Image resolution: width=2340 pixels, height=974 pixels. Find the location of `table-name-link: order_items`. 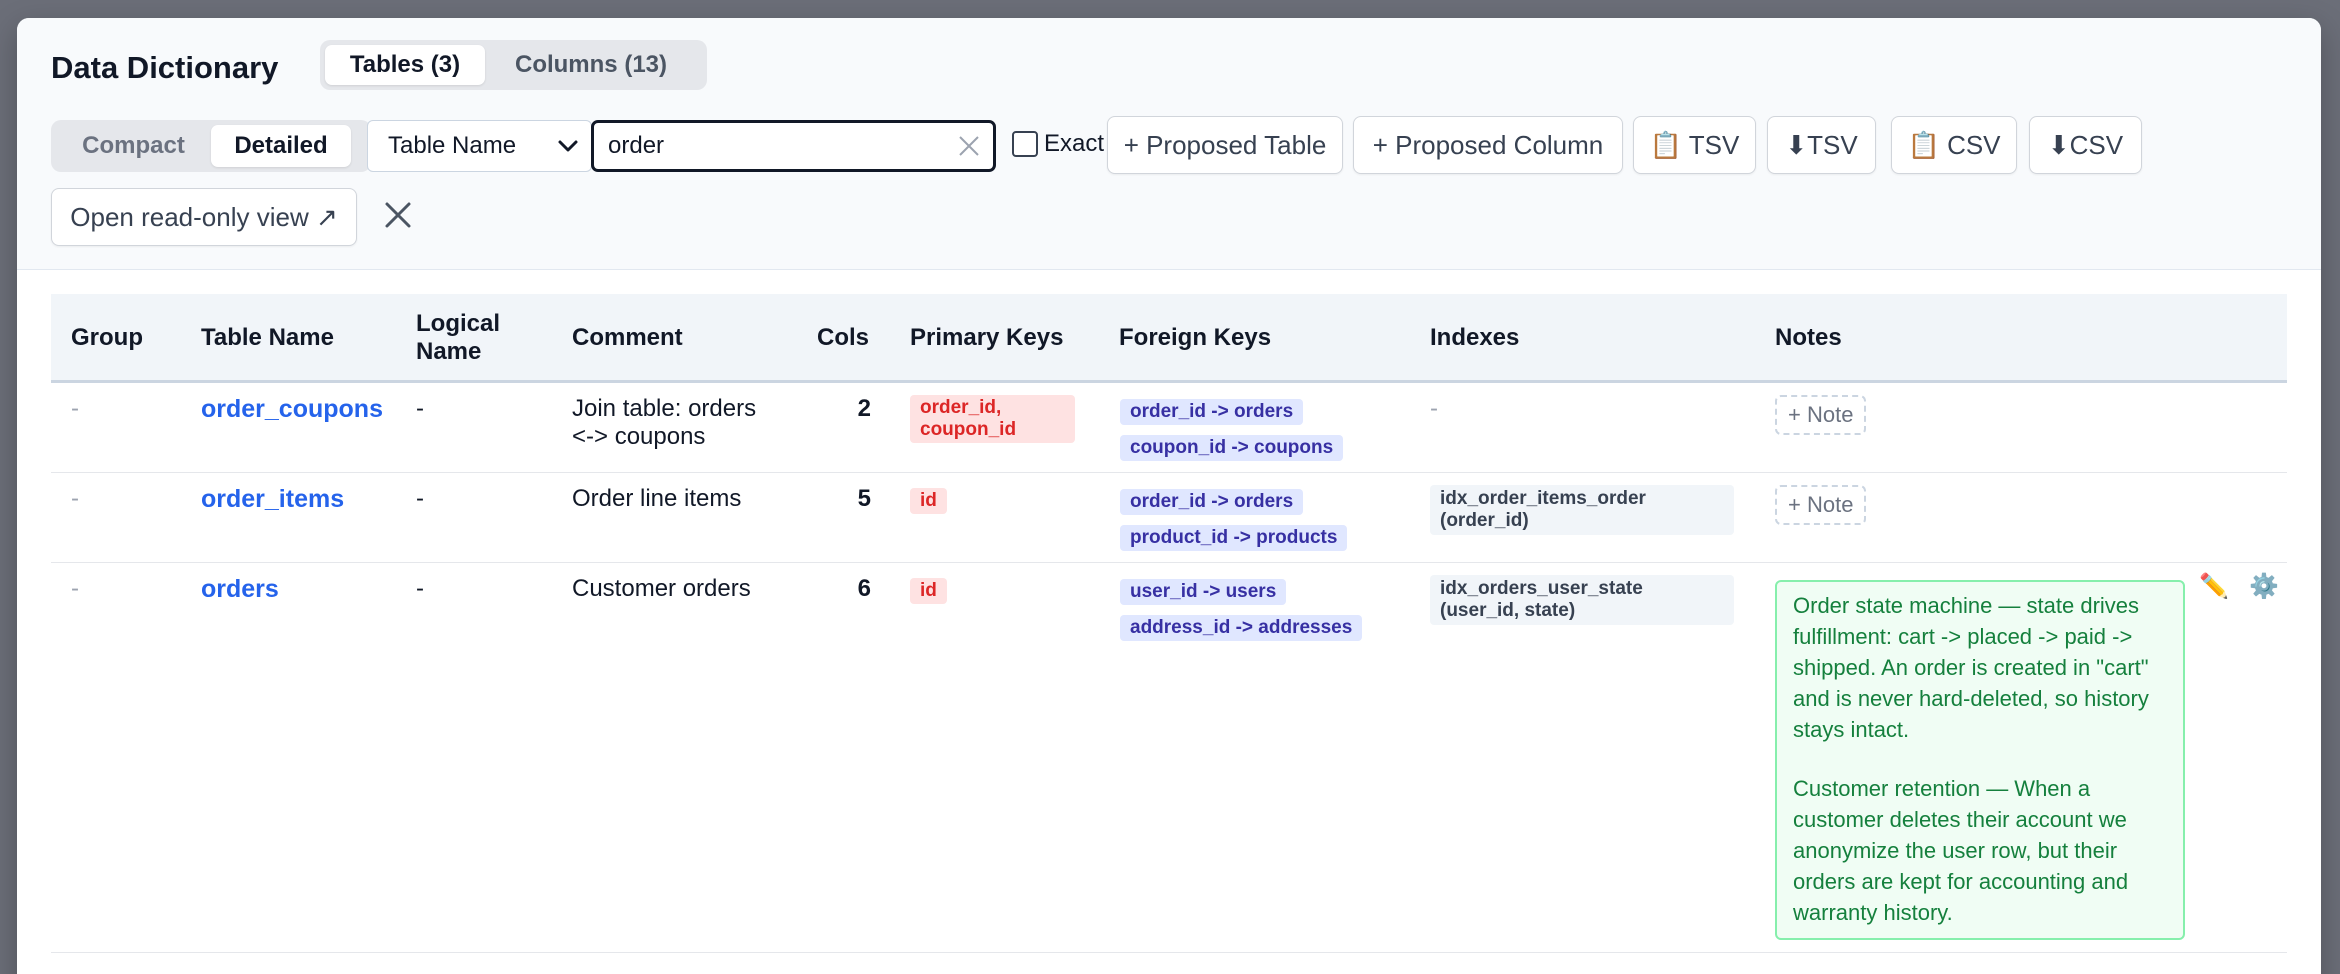

table-name-link: order_items is located at coordinates (272, 499).